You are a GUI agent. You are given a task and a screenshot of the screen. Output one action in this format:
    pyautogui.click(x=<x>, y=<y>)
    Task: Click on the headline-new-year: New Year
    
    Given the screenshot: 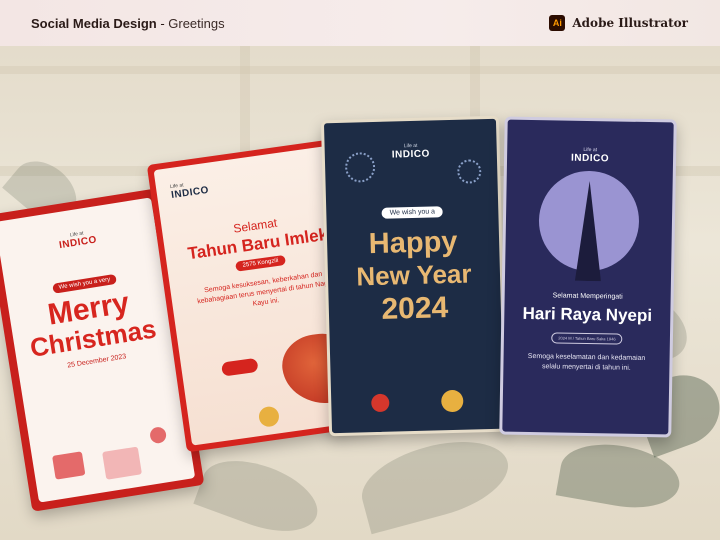 What is the action you would take?
    pyautogui.click(x=414, y=275)
    